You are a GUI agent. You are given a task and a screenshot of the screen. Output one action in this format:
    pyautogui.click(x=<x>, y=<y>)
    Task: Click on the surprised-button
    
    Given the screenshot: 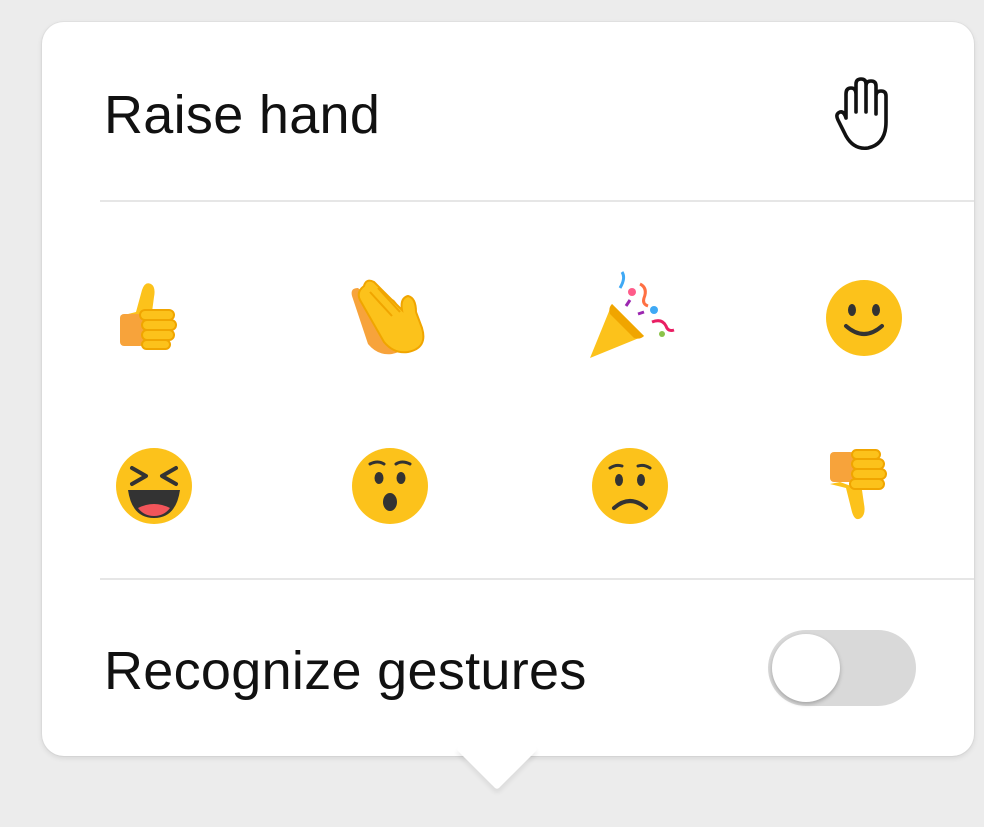 What is the action you would take?
    pyautogui.click(x=390, y=486)
    